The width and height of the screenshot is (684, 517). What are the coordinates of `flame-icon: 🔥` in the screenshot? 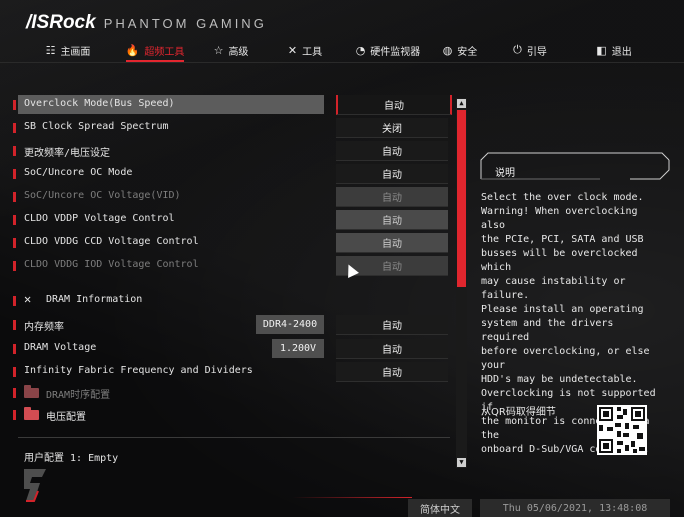 It's located at (132, 50).